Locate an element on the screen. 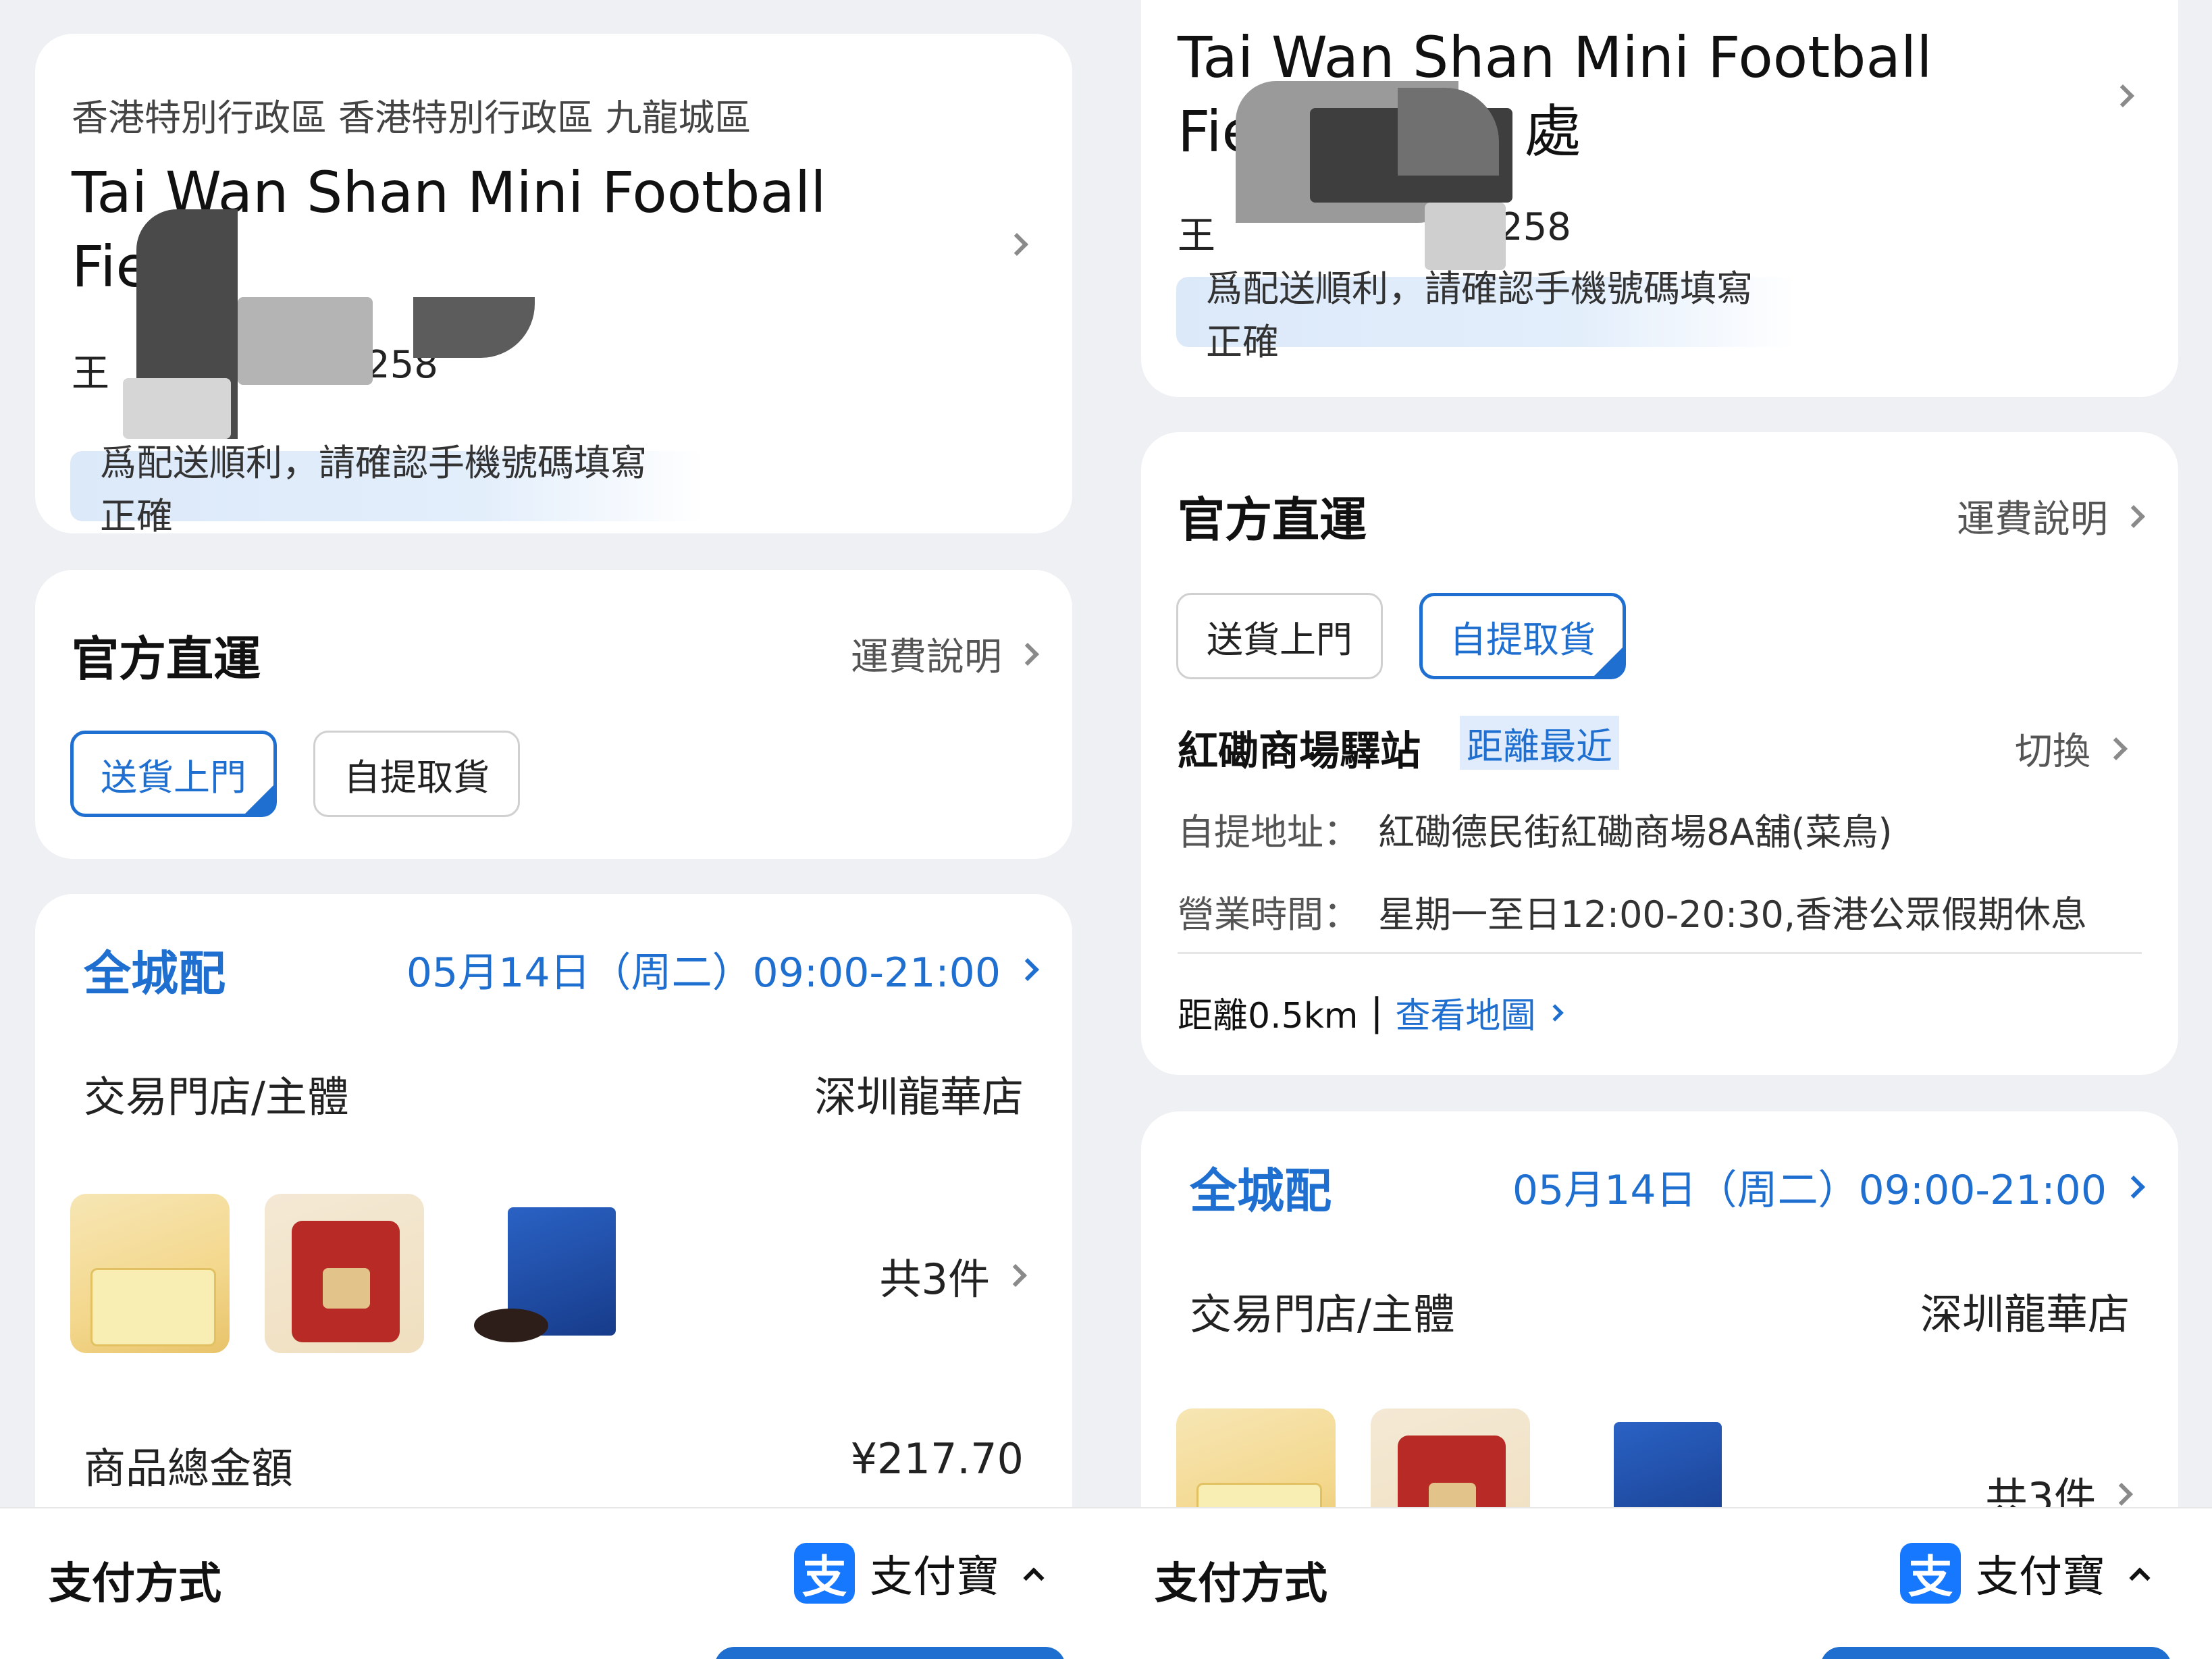 The height and width of the screenshot is (1659, 2212). items-count: 共3件 is located at coordinates (934, 1279).